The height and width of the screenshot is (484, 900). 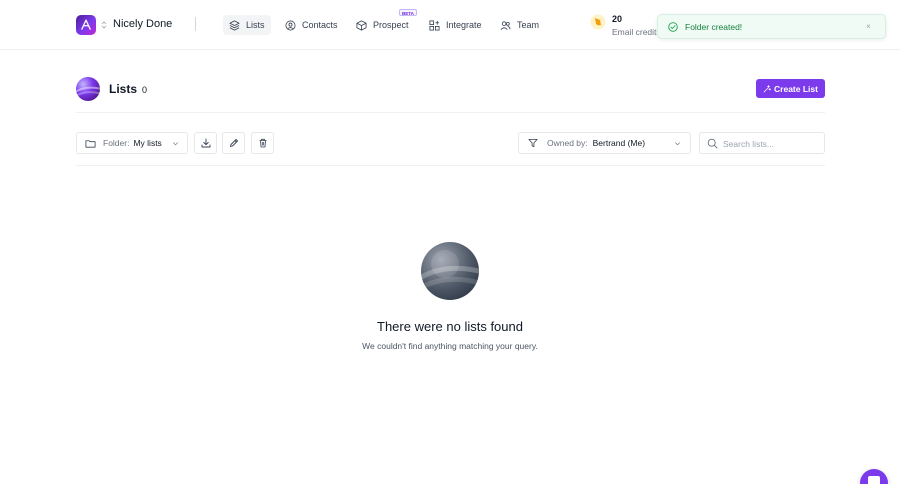 What do you see at coordinates (234, 25) in the screenshot?
I see `layers-icon` at bounding box center [234, 25].